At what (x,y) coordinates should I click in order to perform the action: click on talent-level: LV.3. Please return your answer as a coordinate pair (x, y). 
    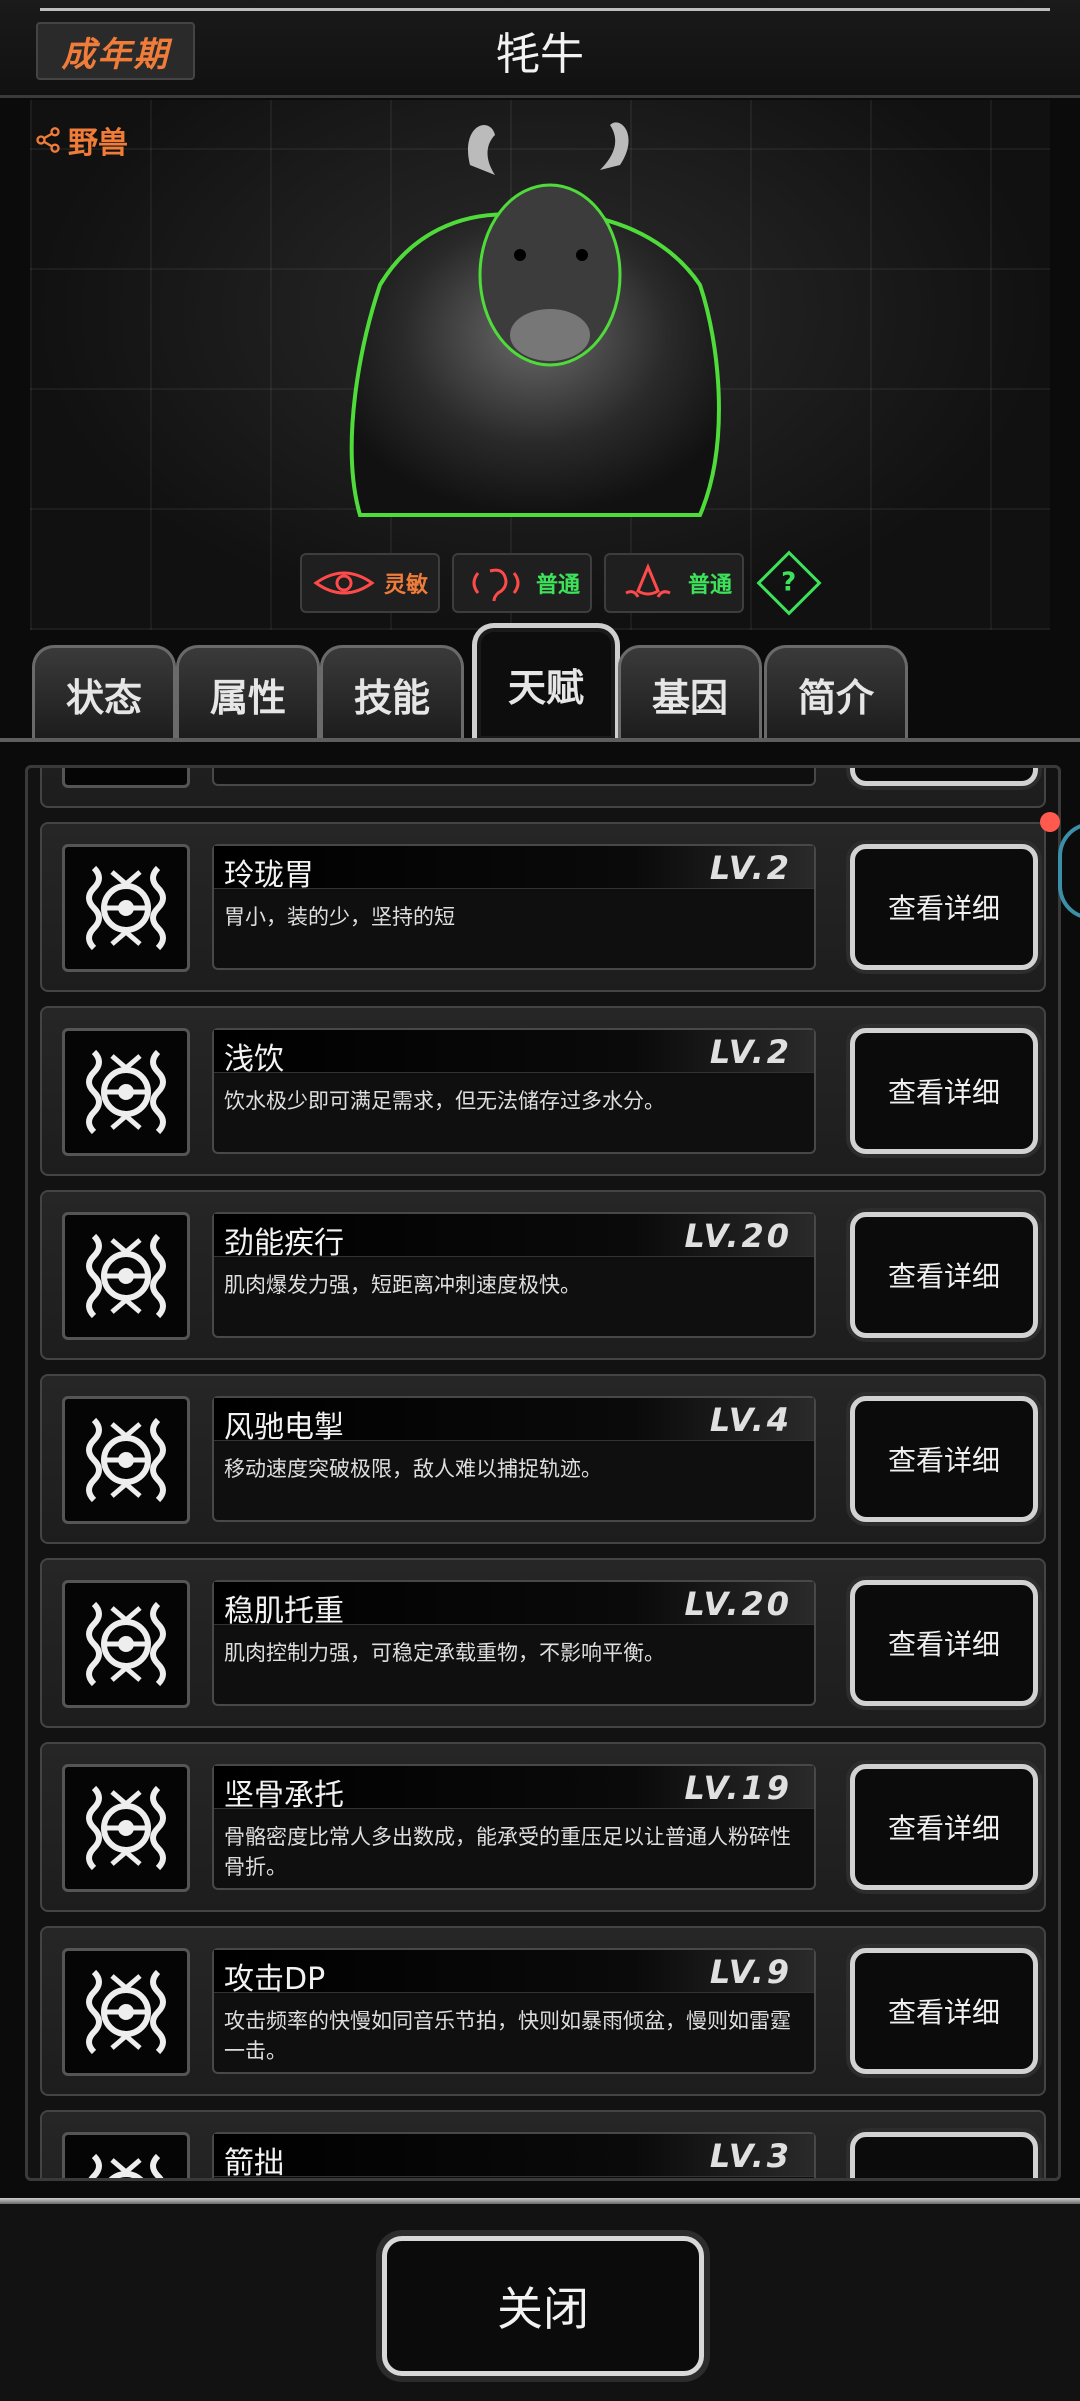
    Looking at the image, I should click on (750, 2156).